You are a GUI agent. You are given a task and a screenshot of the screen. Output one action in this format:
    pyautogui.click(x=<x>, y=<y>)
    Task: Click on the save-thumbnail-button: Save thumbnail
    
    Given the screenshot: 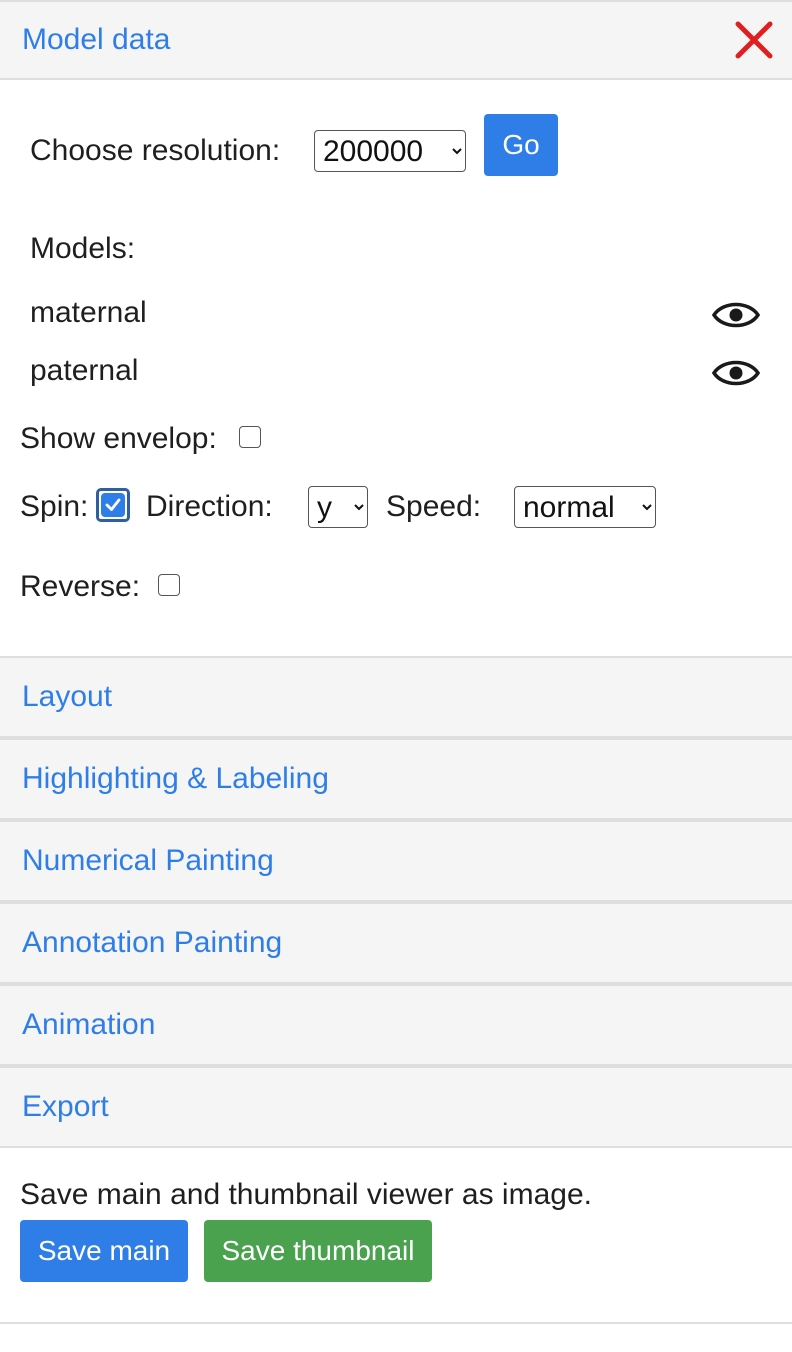 What is the action you would take?
    pyautogui.click(x=318, y=1251)
    